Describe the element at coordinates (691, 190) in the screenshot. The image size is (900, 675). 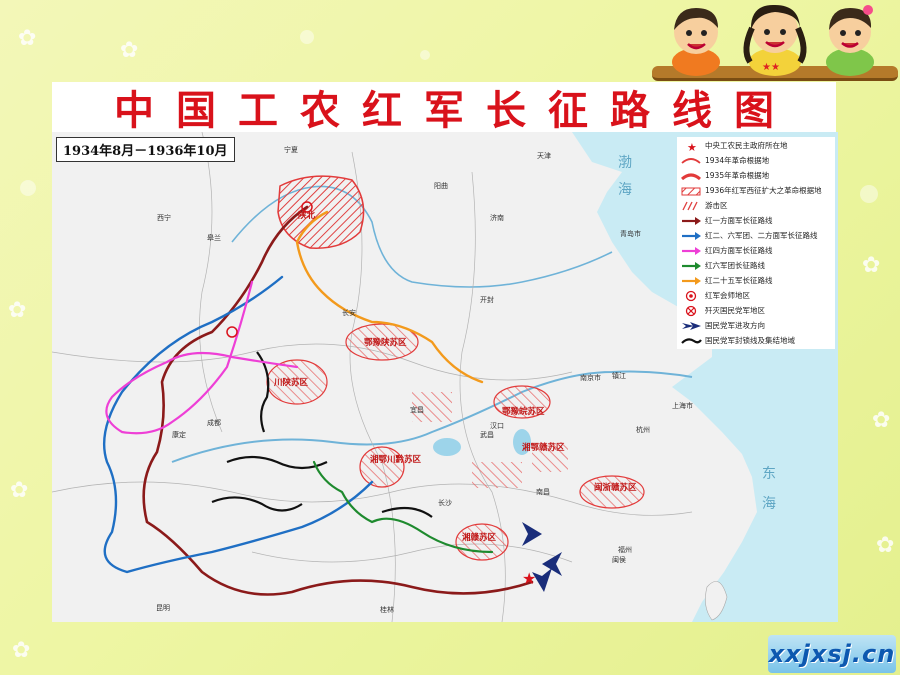
I see `base-1936-icon` at that location.